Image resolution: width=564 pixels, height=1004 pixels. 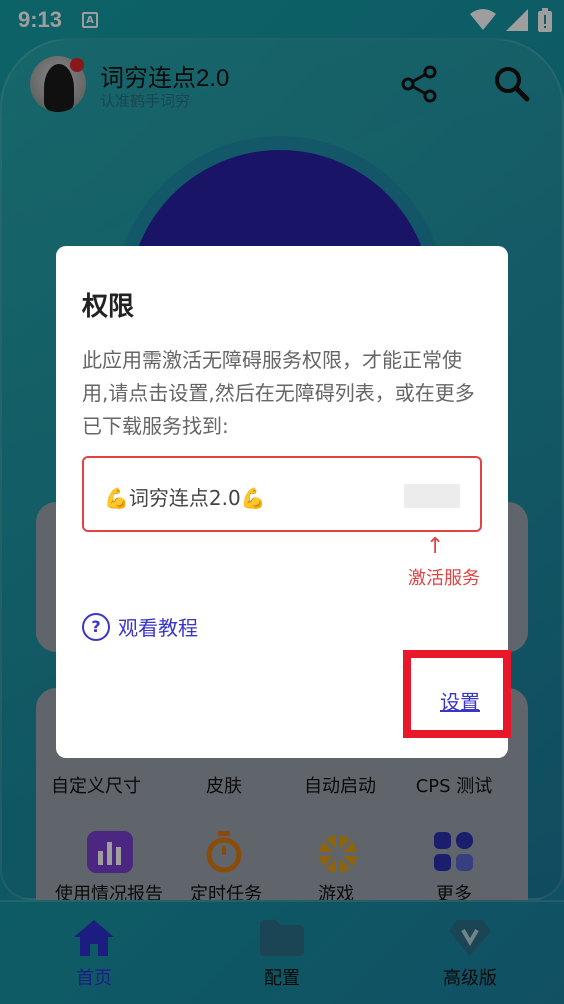 What do you see at coordinates (432, 496) in the screenshot?
I see `service-toggle-placeholder` at bounding box center [432, 496].